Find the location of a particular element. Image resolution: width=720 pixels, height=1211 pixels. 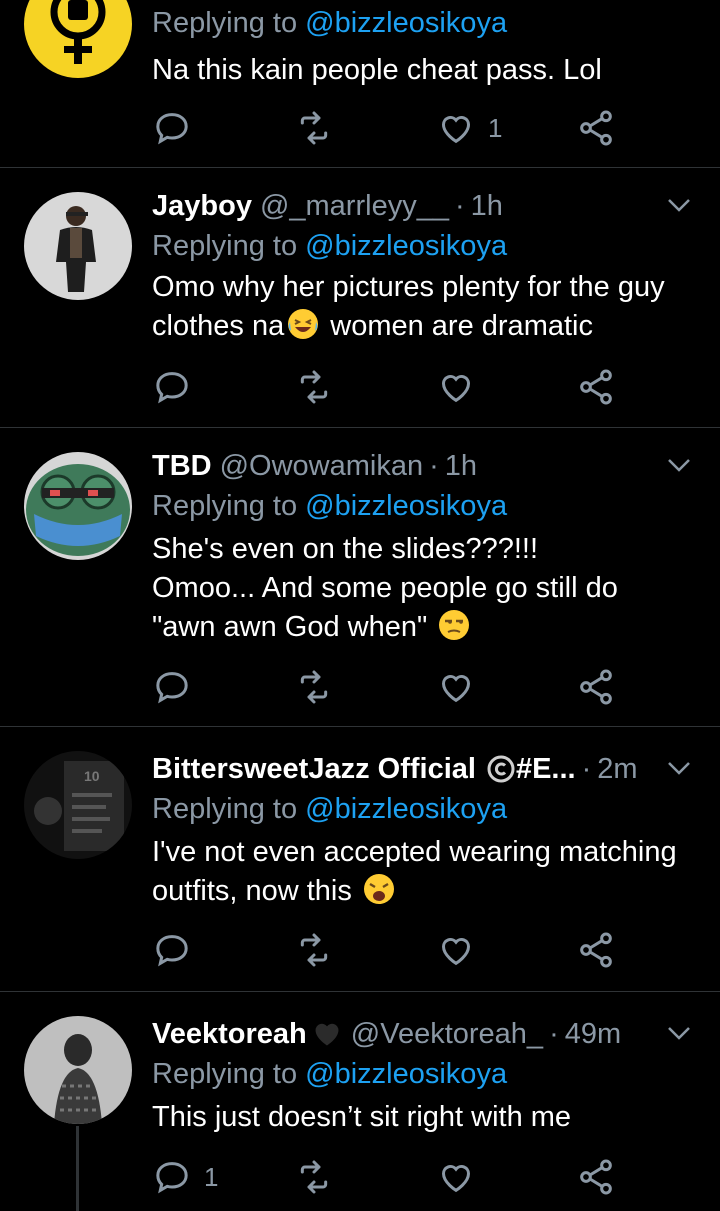

weary-face-emoji-icon is located at coordinates (378, 889).